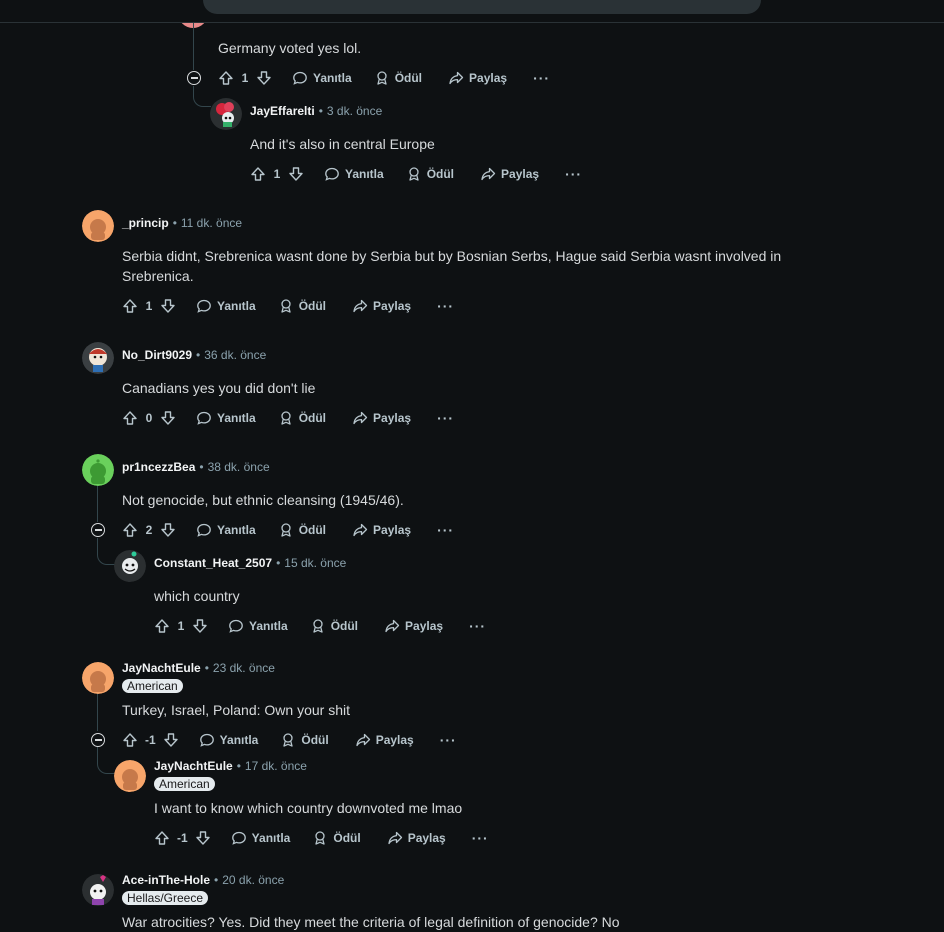 This screenshot has height=932, width=944. I want to click on comment-time: 38 dk. önce, so click(239, 467).